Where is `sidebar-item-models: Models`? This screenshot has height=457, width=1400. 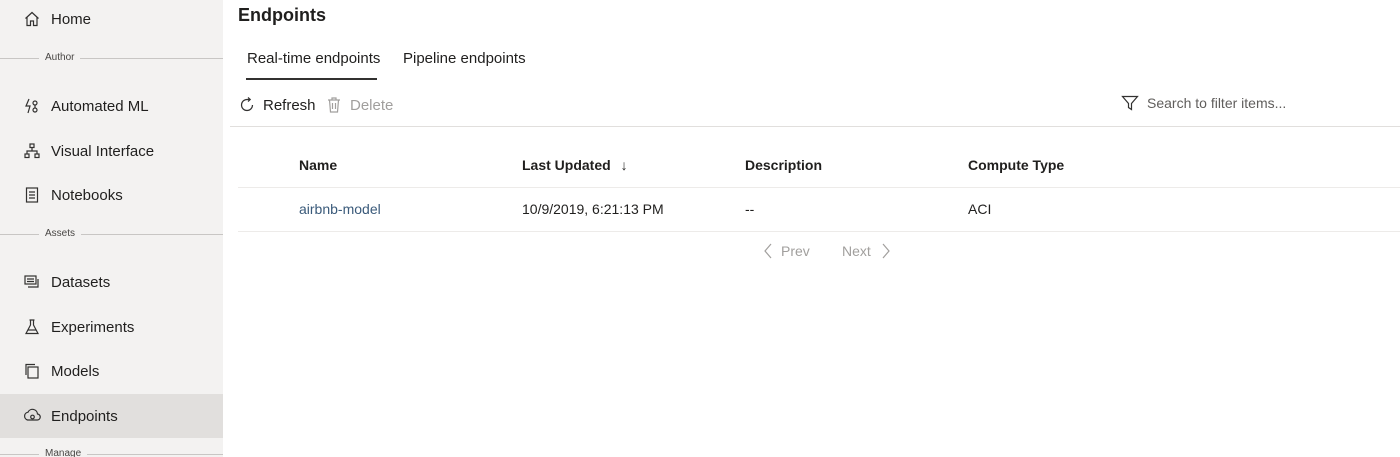 sidebar-item-models: Models is located at coordinates (111, 371).